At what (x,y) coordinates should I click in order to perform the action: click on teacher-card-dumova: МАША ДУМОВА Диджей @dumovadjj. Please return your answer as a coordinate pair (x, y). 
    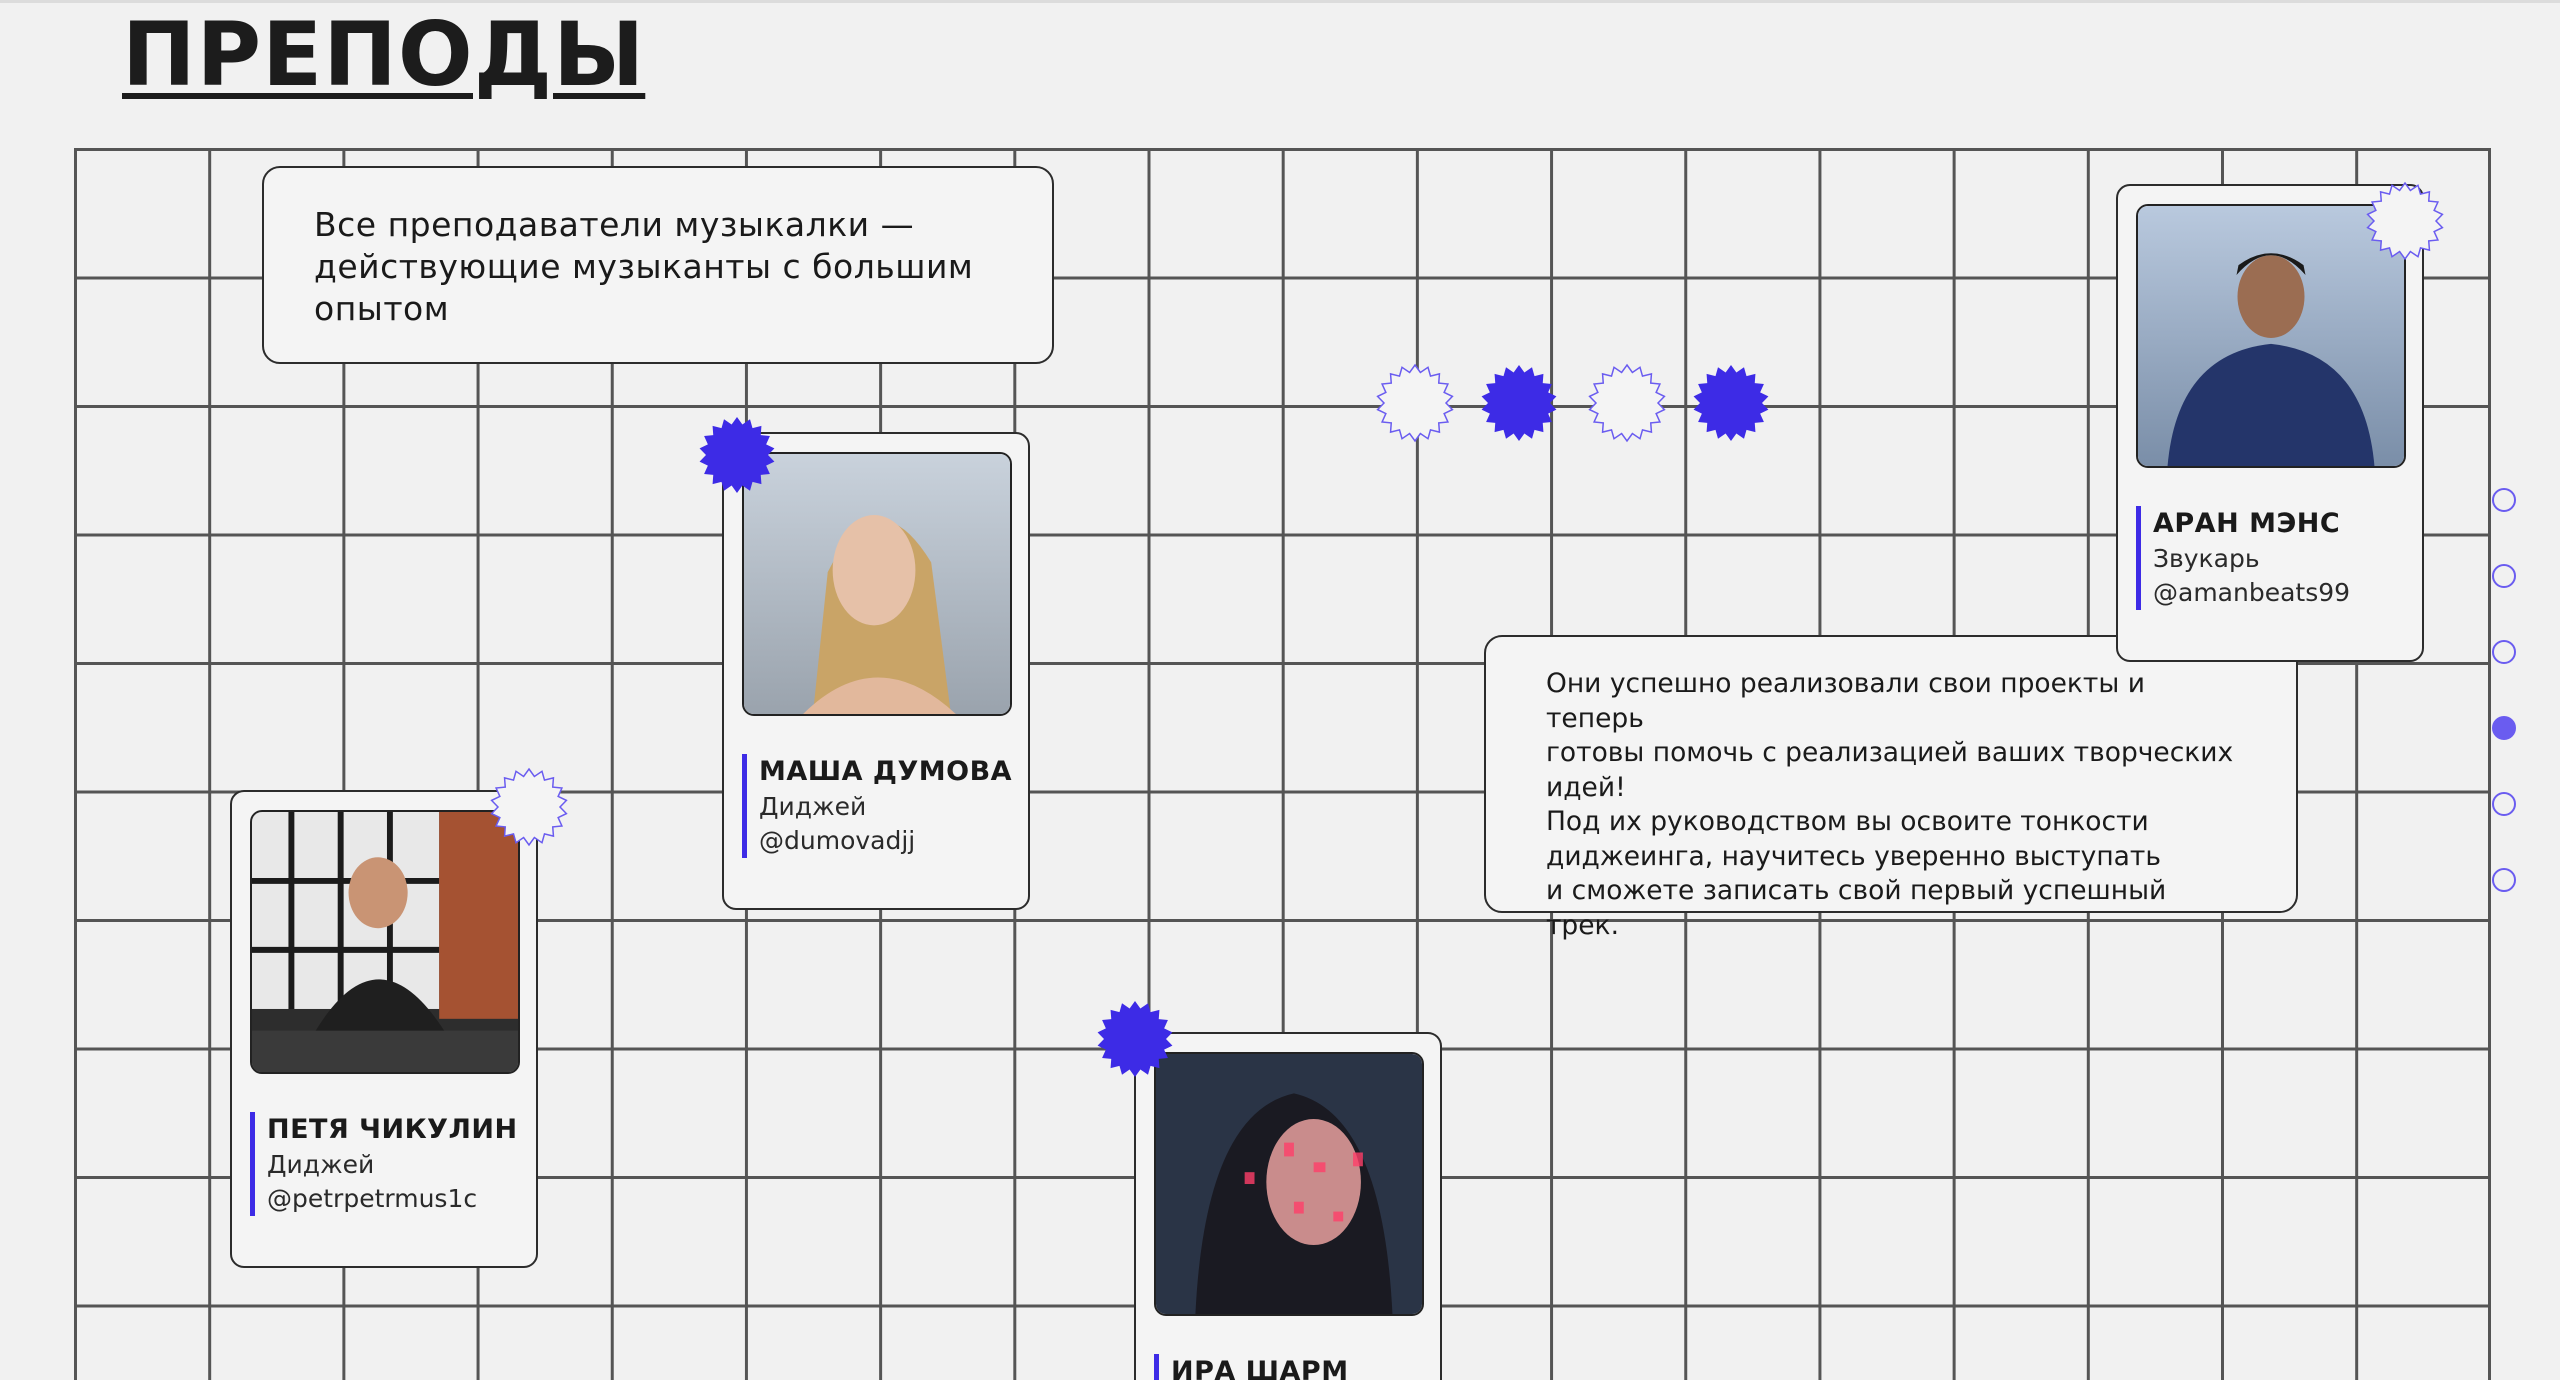
    Looking at the image, I should click on (876, 671).